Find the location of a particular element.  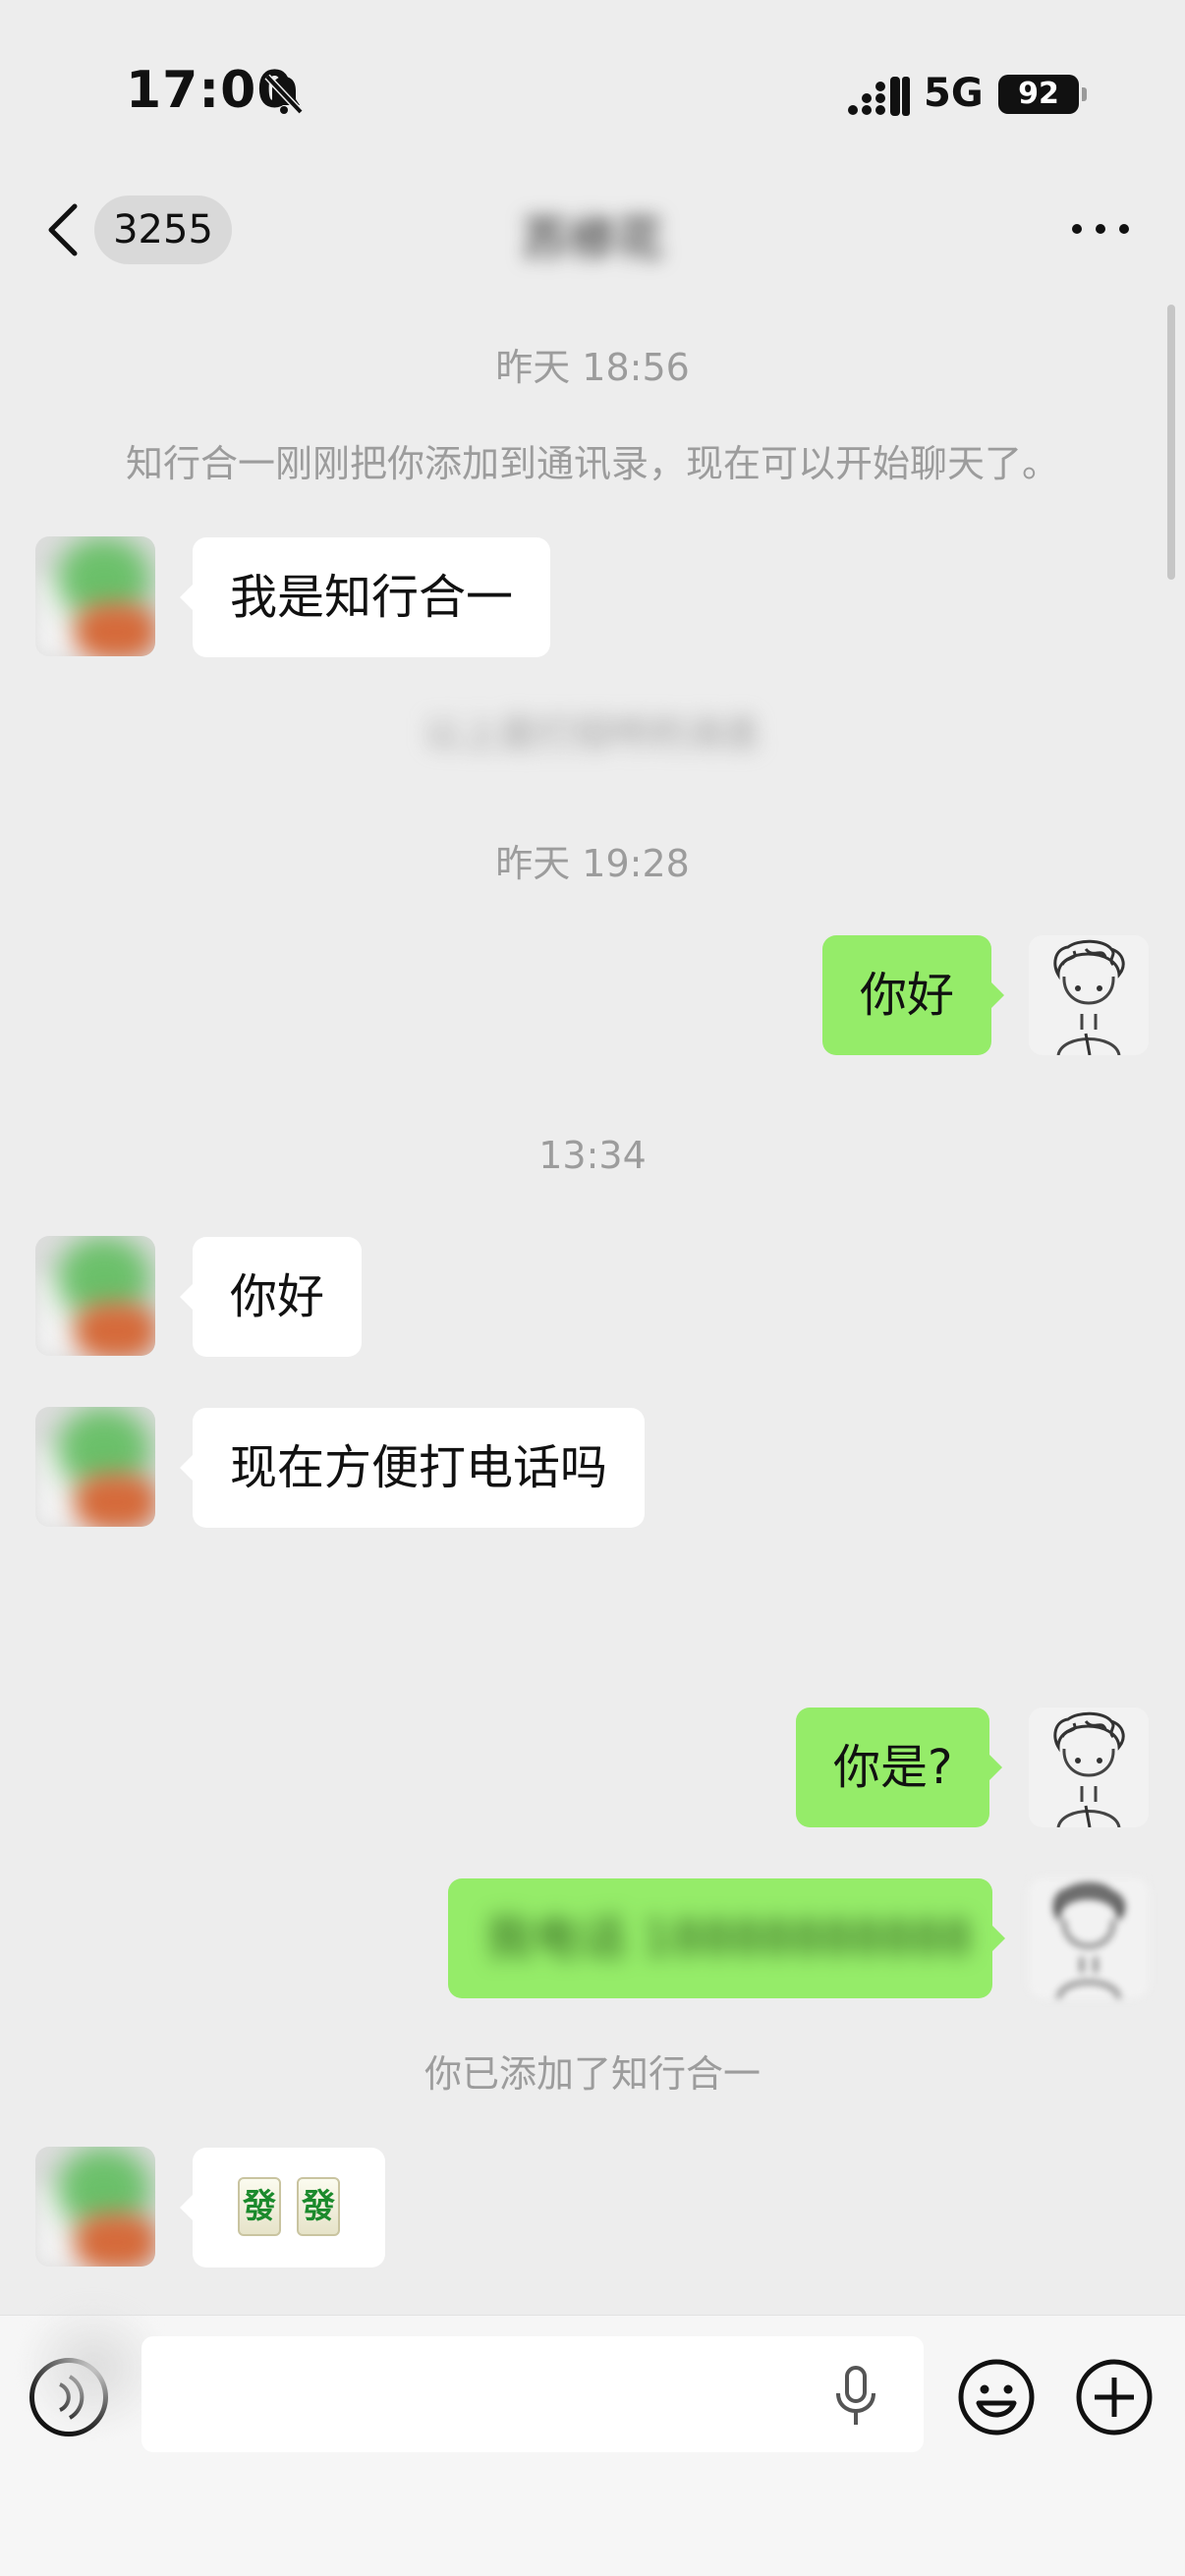

system-notice: 你已添加了知行合一 is located at coordinates (592, 2074).